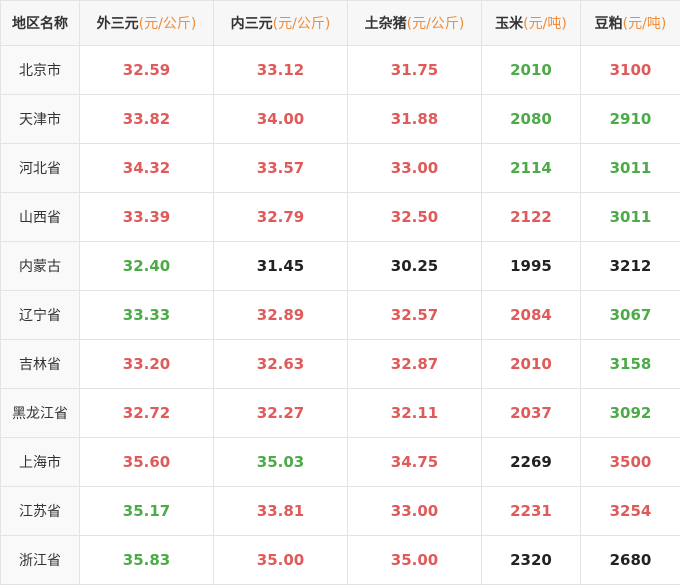 This screenshot has width=680, height=586. What do you see at coordinates (280, 462) in the screenshot?
I see `neisanyuan-price-cell: 35.03` at bounding box center [280, 462].